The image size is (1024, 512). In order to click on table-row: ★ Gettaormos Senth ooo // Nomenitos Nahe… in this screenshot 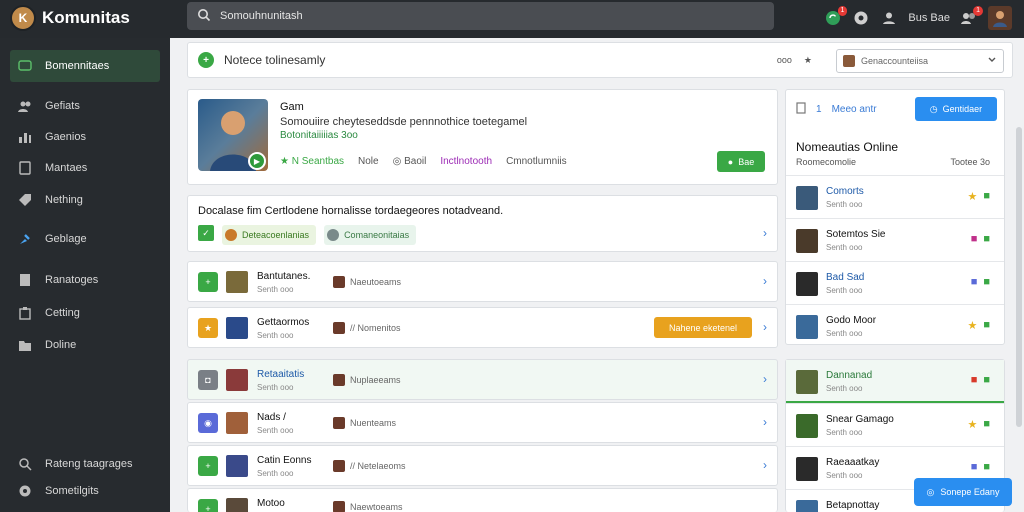, I will do `click(482, 327)`.